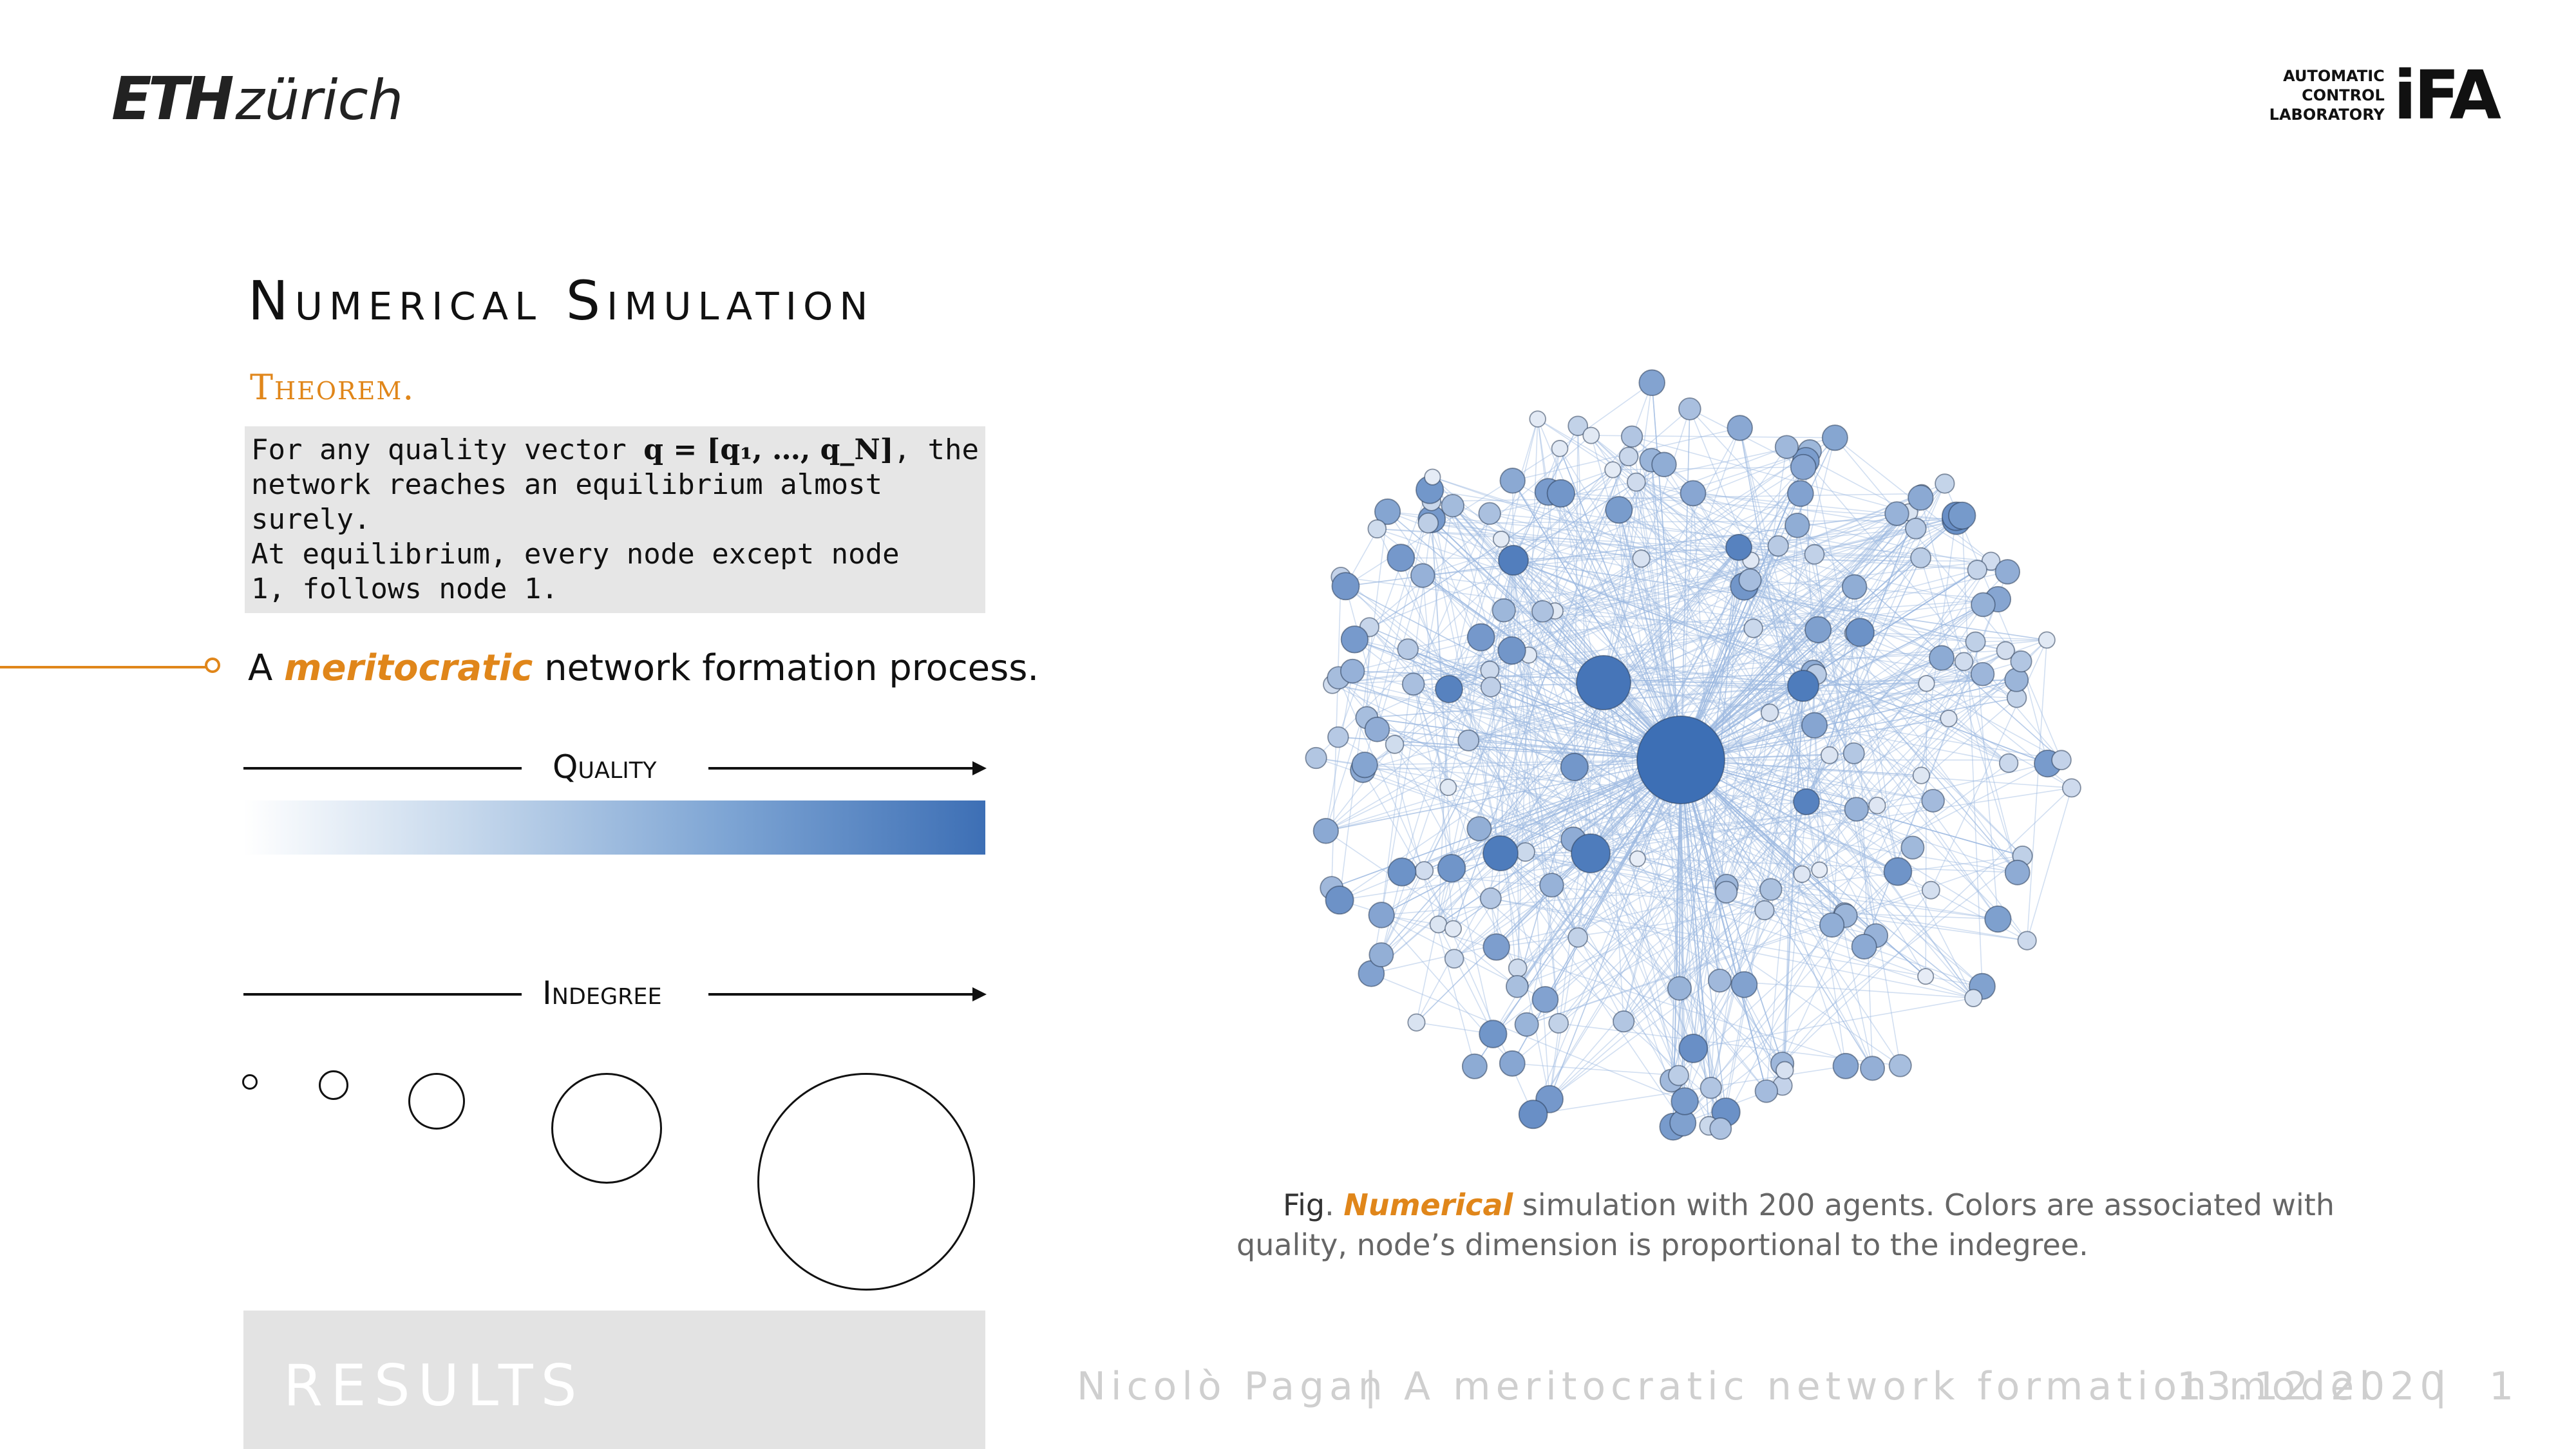 This screenshot has height=1449, width=2576. Describe the element at coordinates (333, 387) in the screenshot. I see `theorem-label: Theorem.` at that location.